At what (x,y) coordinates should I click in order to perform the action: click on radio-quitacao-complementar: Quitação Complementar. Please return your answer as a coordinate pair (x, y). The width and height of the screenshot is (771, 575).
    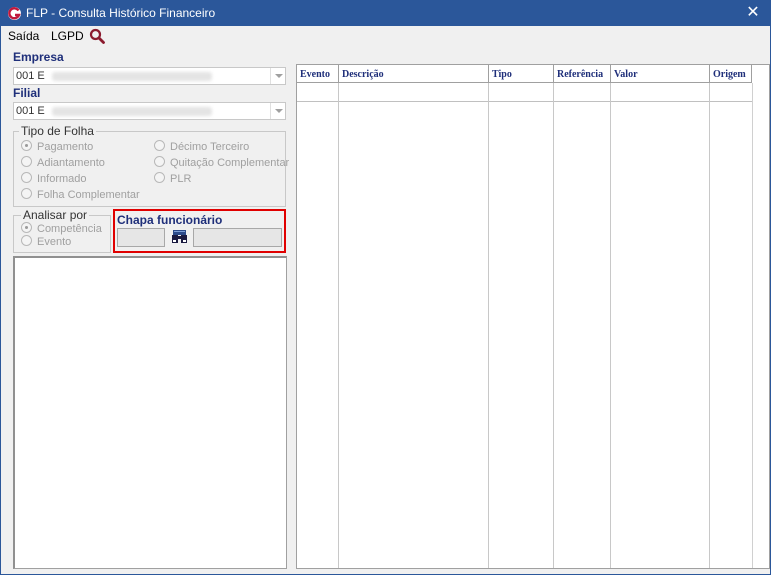
    Looking at the image, I should click on (221, 162).